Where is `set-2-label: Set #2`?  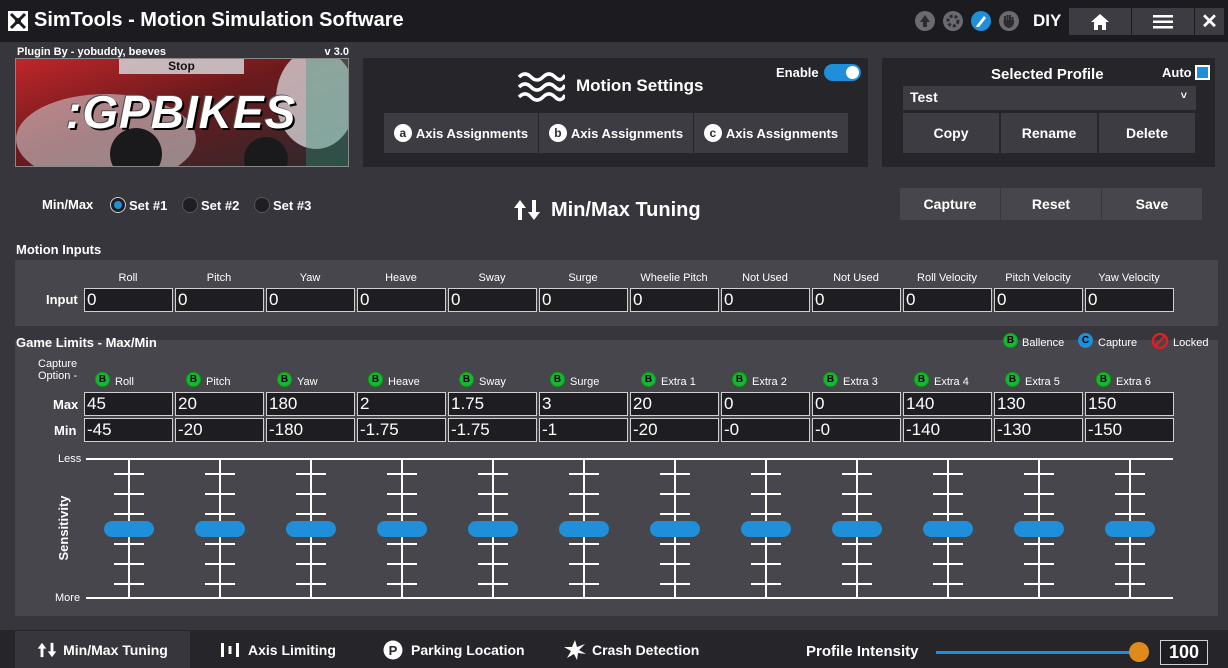
set-2-label: Set #2 is located at coordinates (220, 205).